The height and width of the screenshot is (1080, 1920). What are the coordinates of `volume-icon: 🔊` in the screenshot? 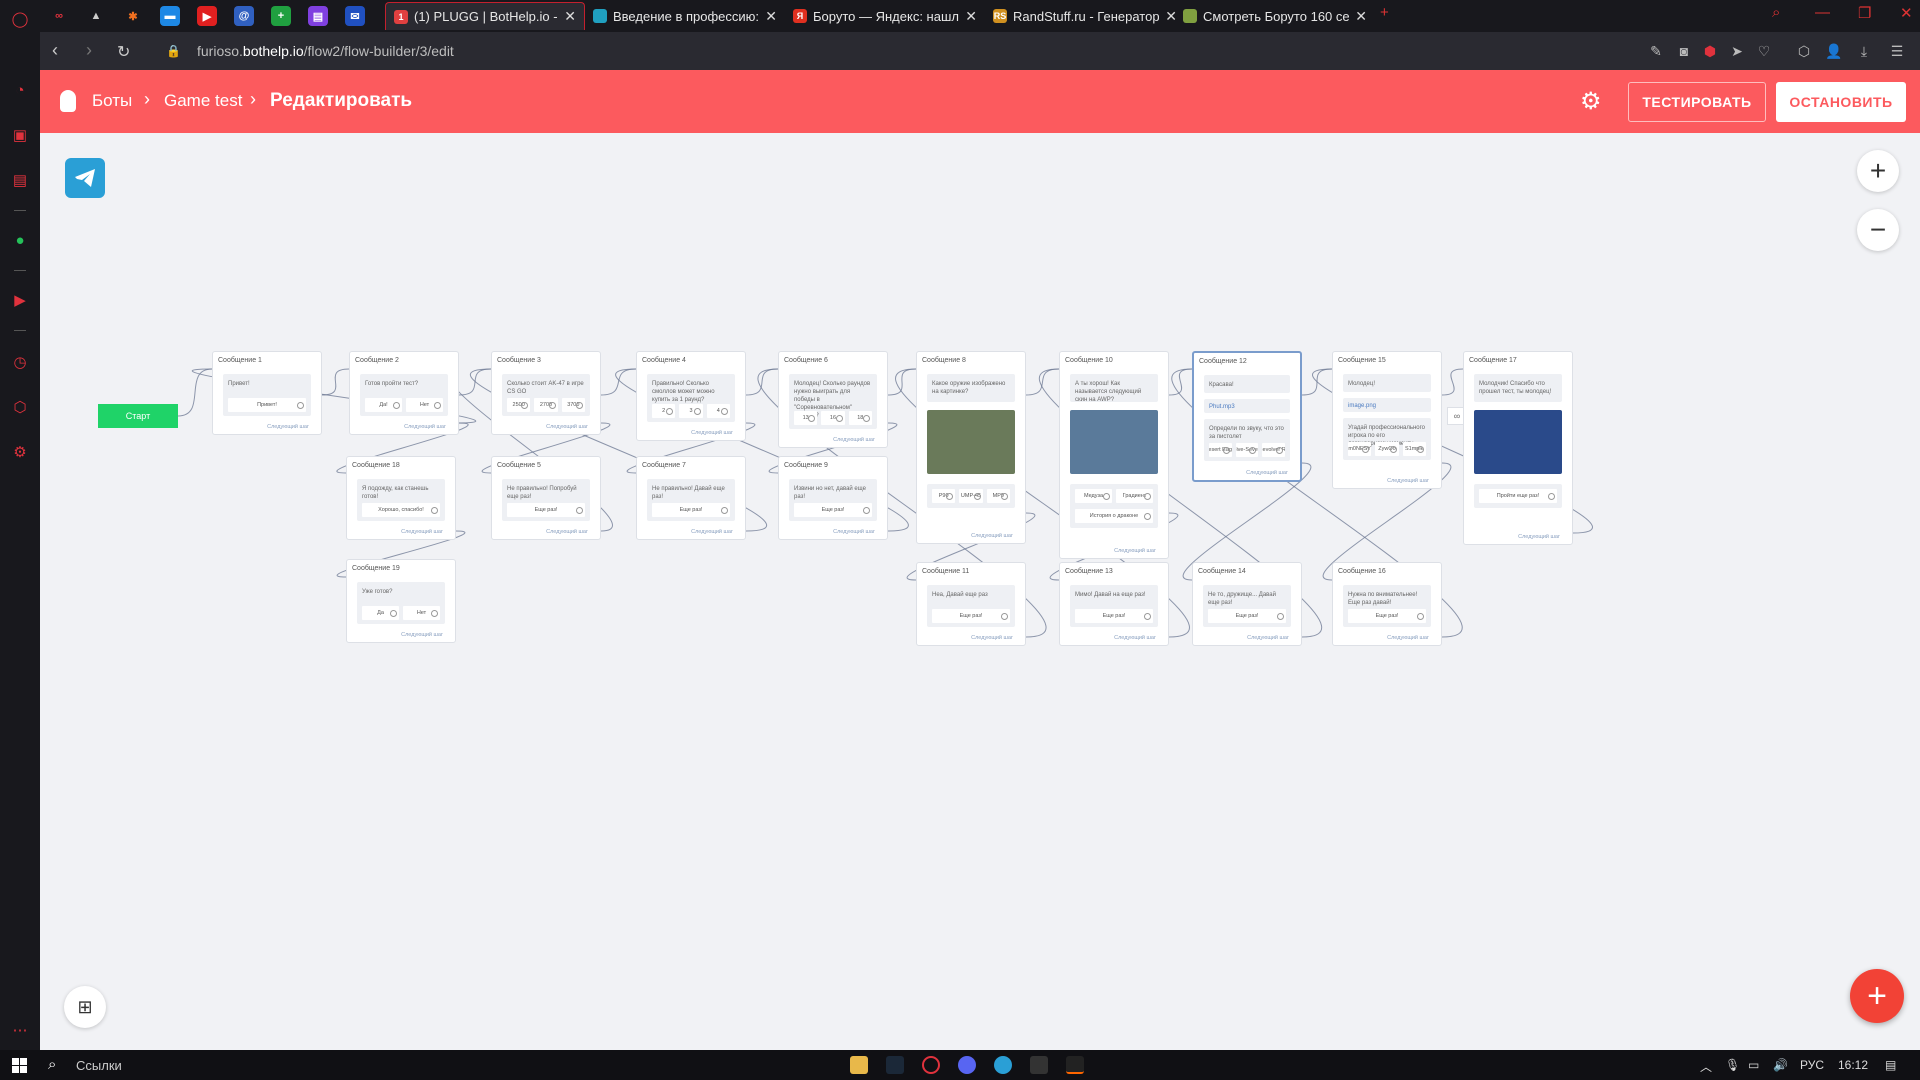 It's located at (1780, 1065).